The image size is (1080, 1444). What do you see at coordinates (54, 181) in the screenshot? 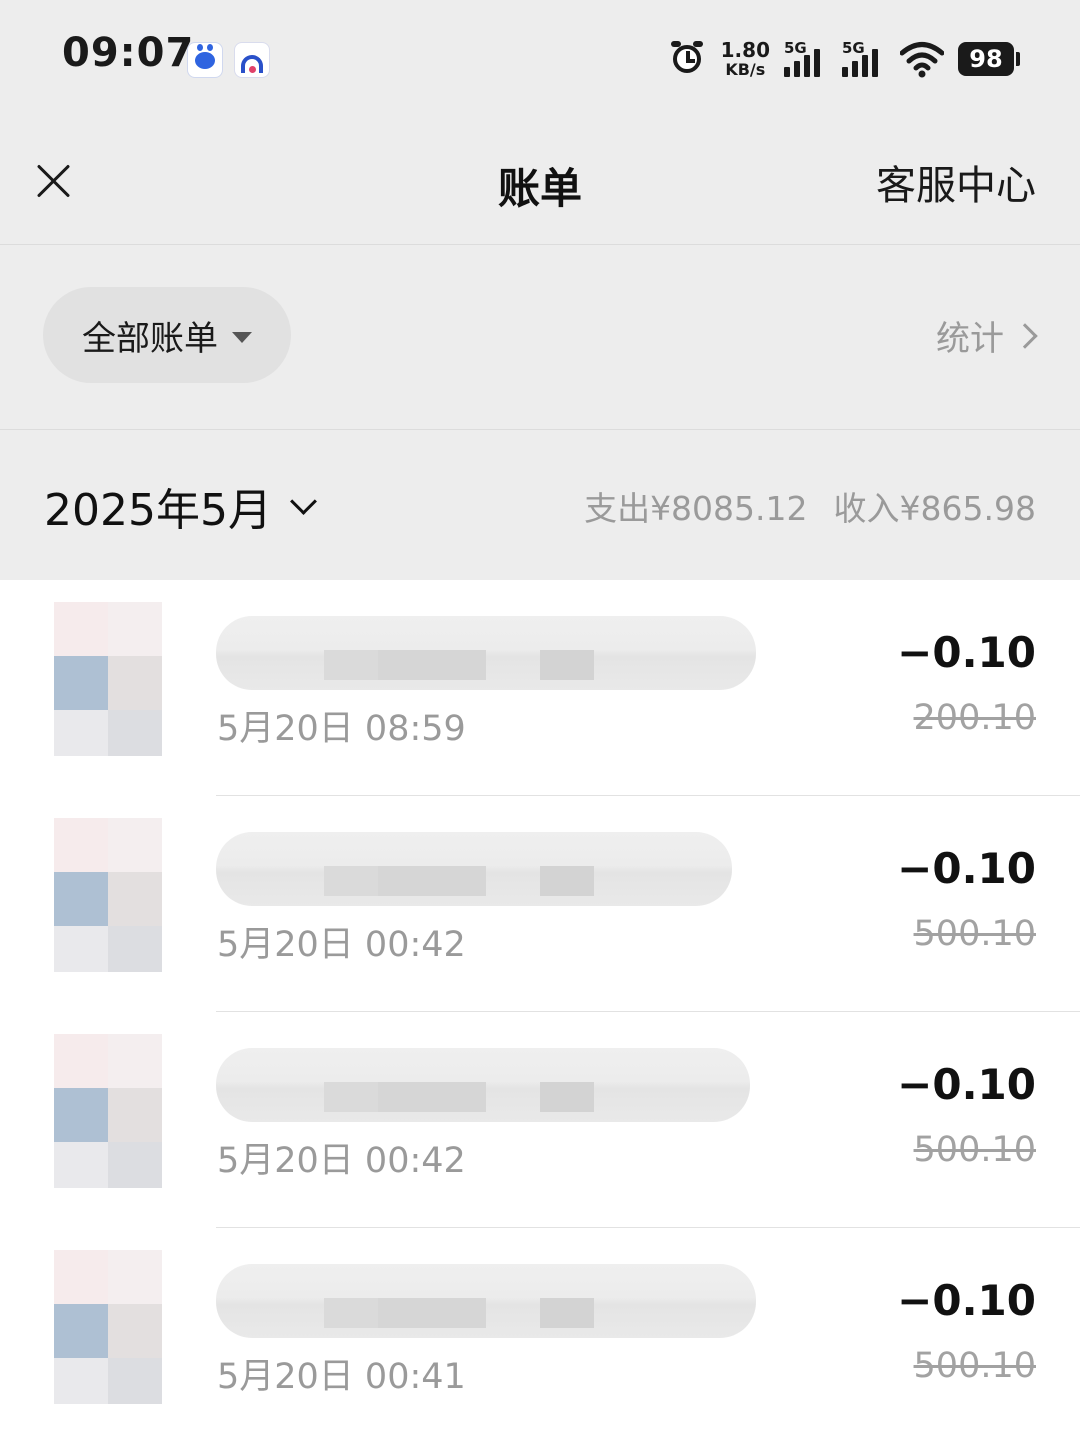
I see `close-icon` at bounding box center [54, 181].